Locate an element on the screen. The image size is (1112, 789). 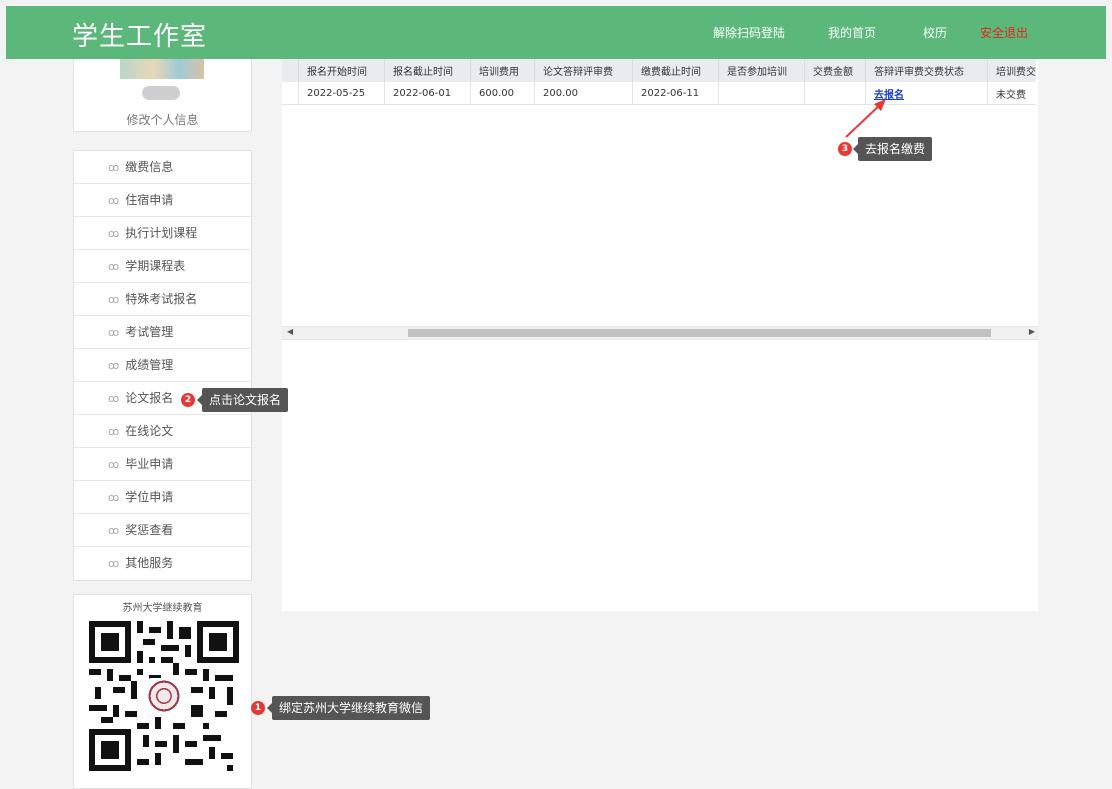
callout-go-register: 去报名缴费 is located at coordinates (892, 149).